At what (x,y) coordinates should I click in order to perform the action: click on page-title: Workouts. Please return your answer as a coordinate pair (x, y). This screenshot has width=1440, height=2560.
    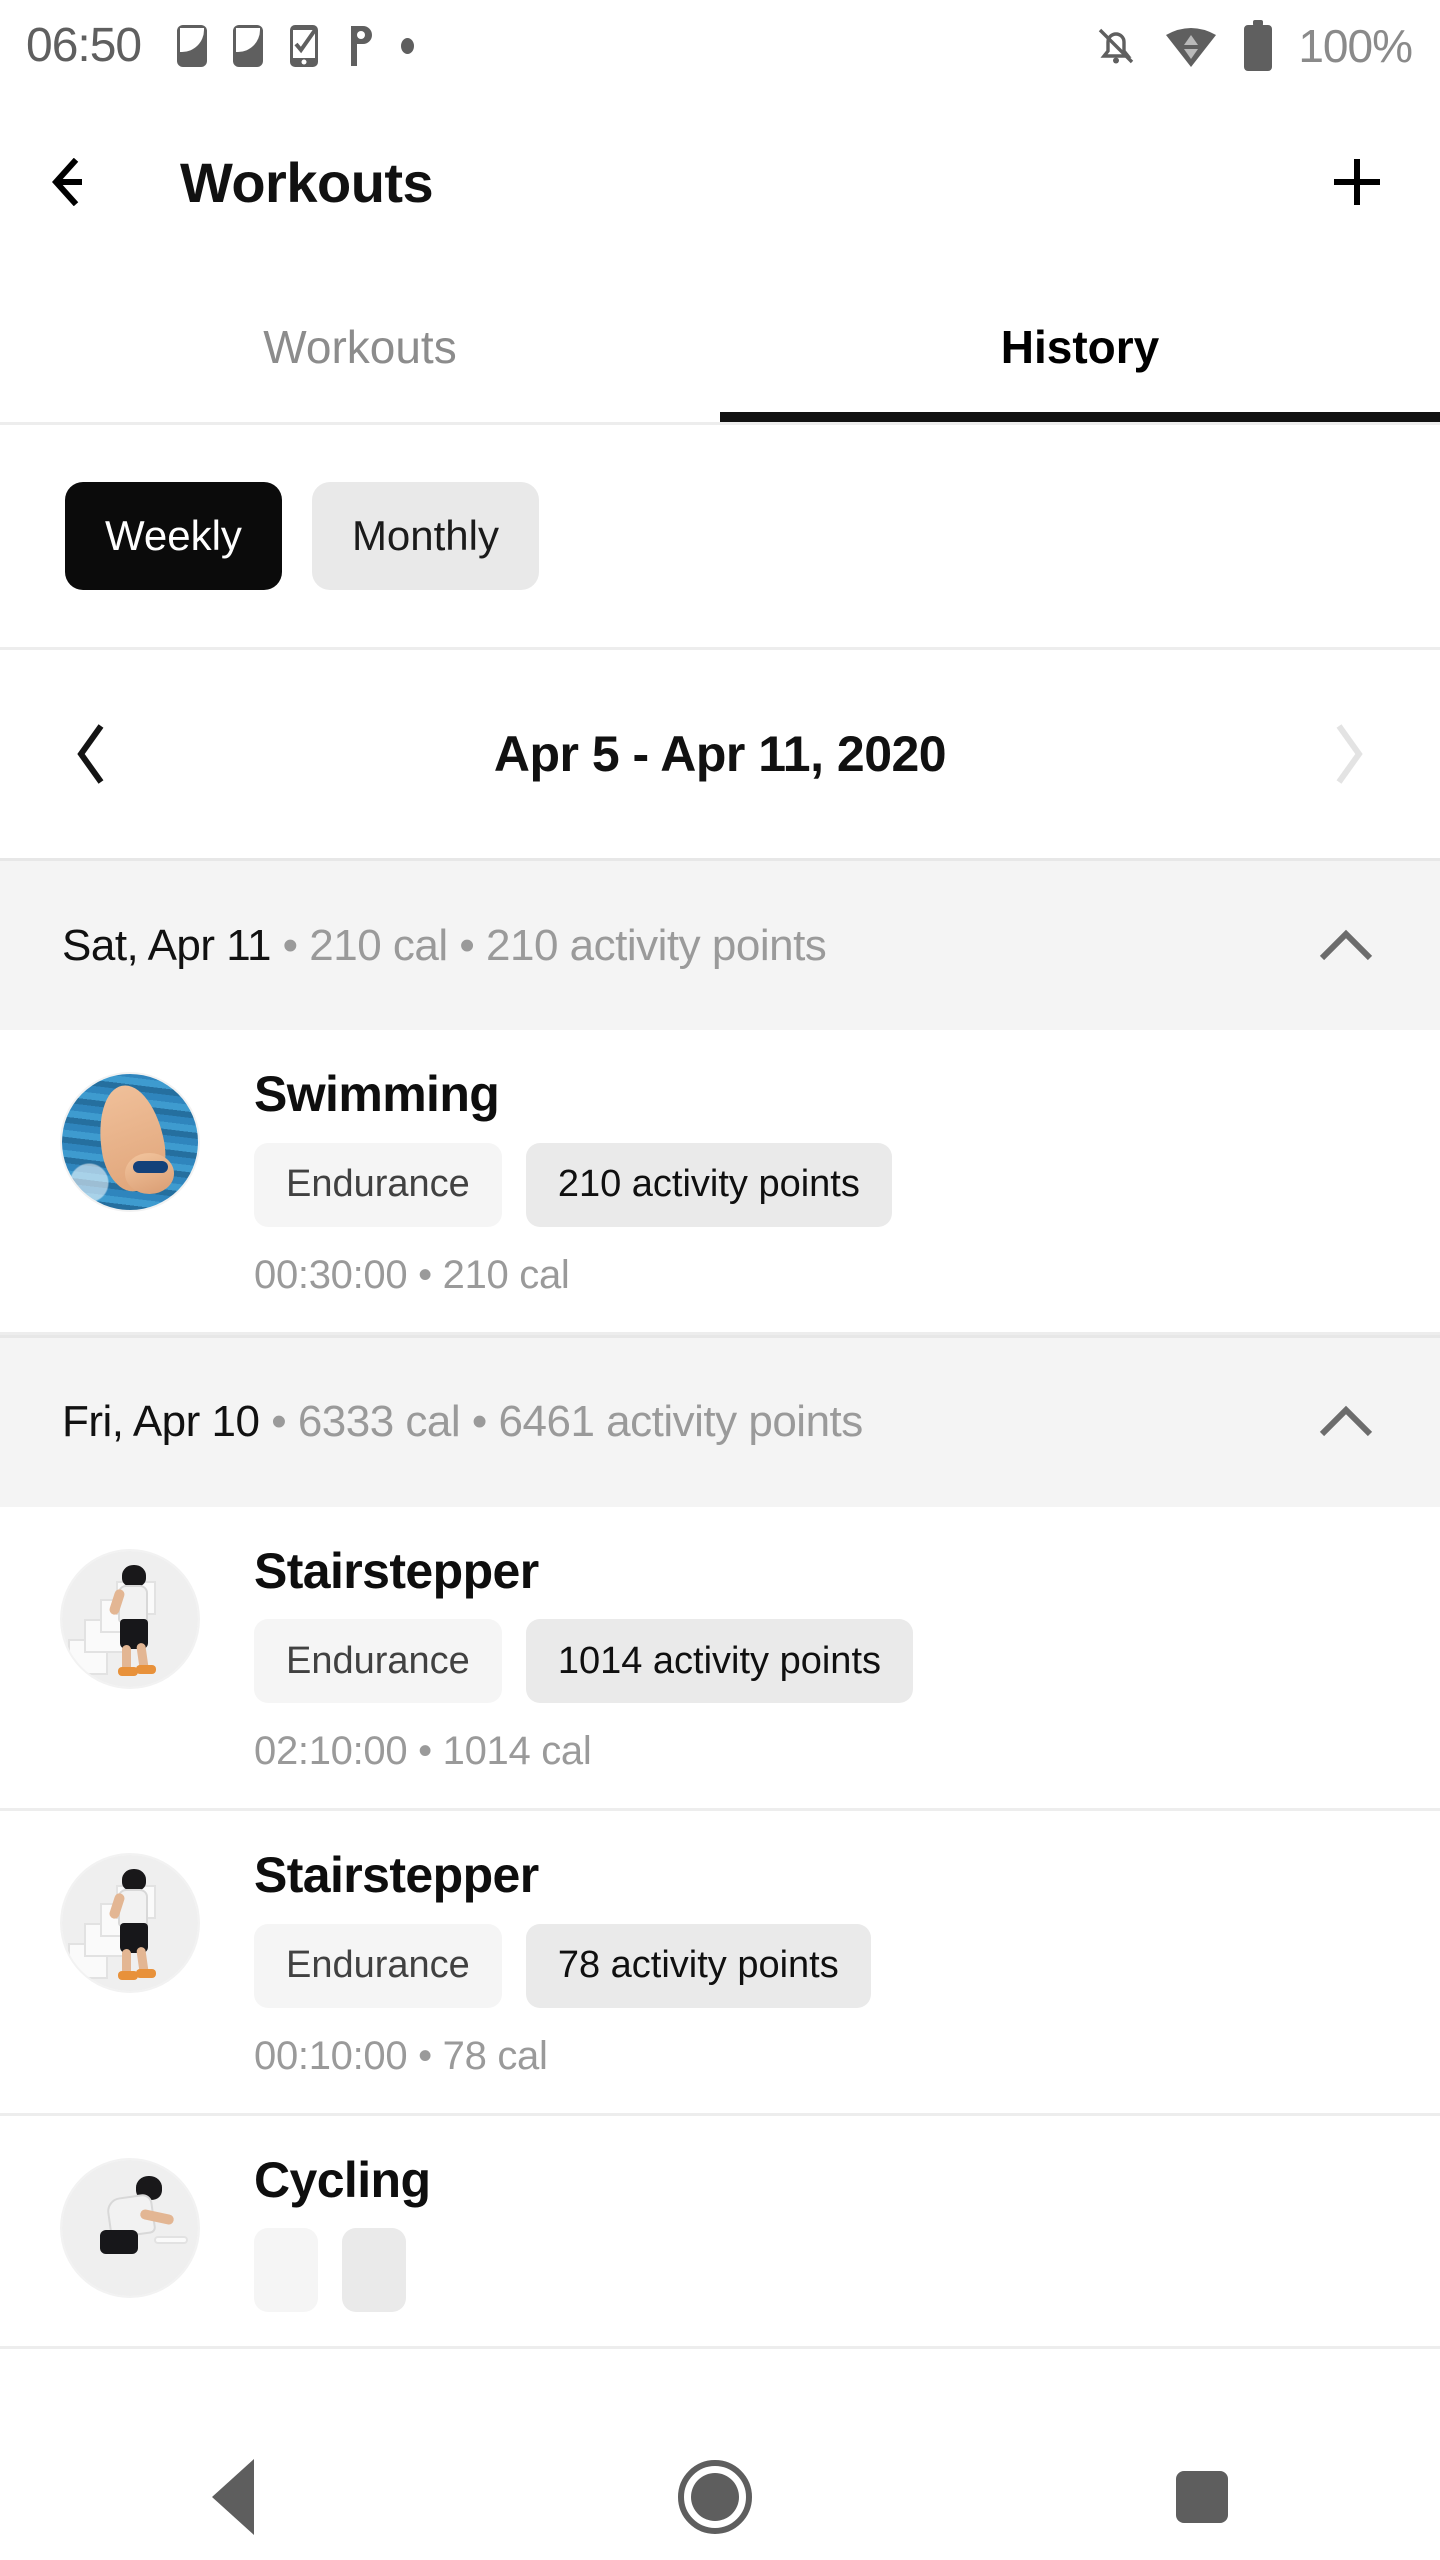
    Looking at the image, I should click on (307, 182).